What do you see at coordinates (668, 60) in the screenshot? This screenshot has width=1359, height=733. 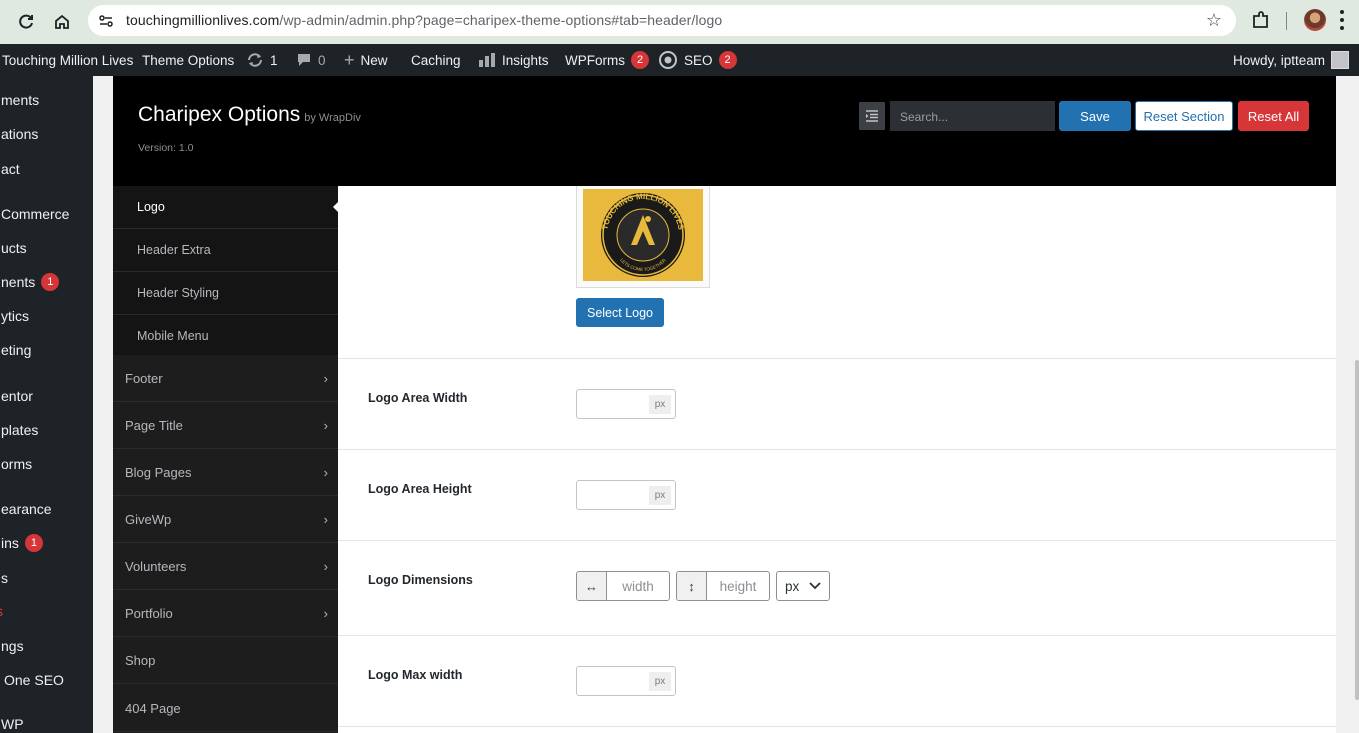 I see `seo-gear-icon` at bounding box center [668, 60].